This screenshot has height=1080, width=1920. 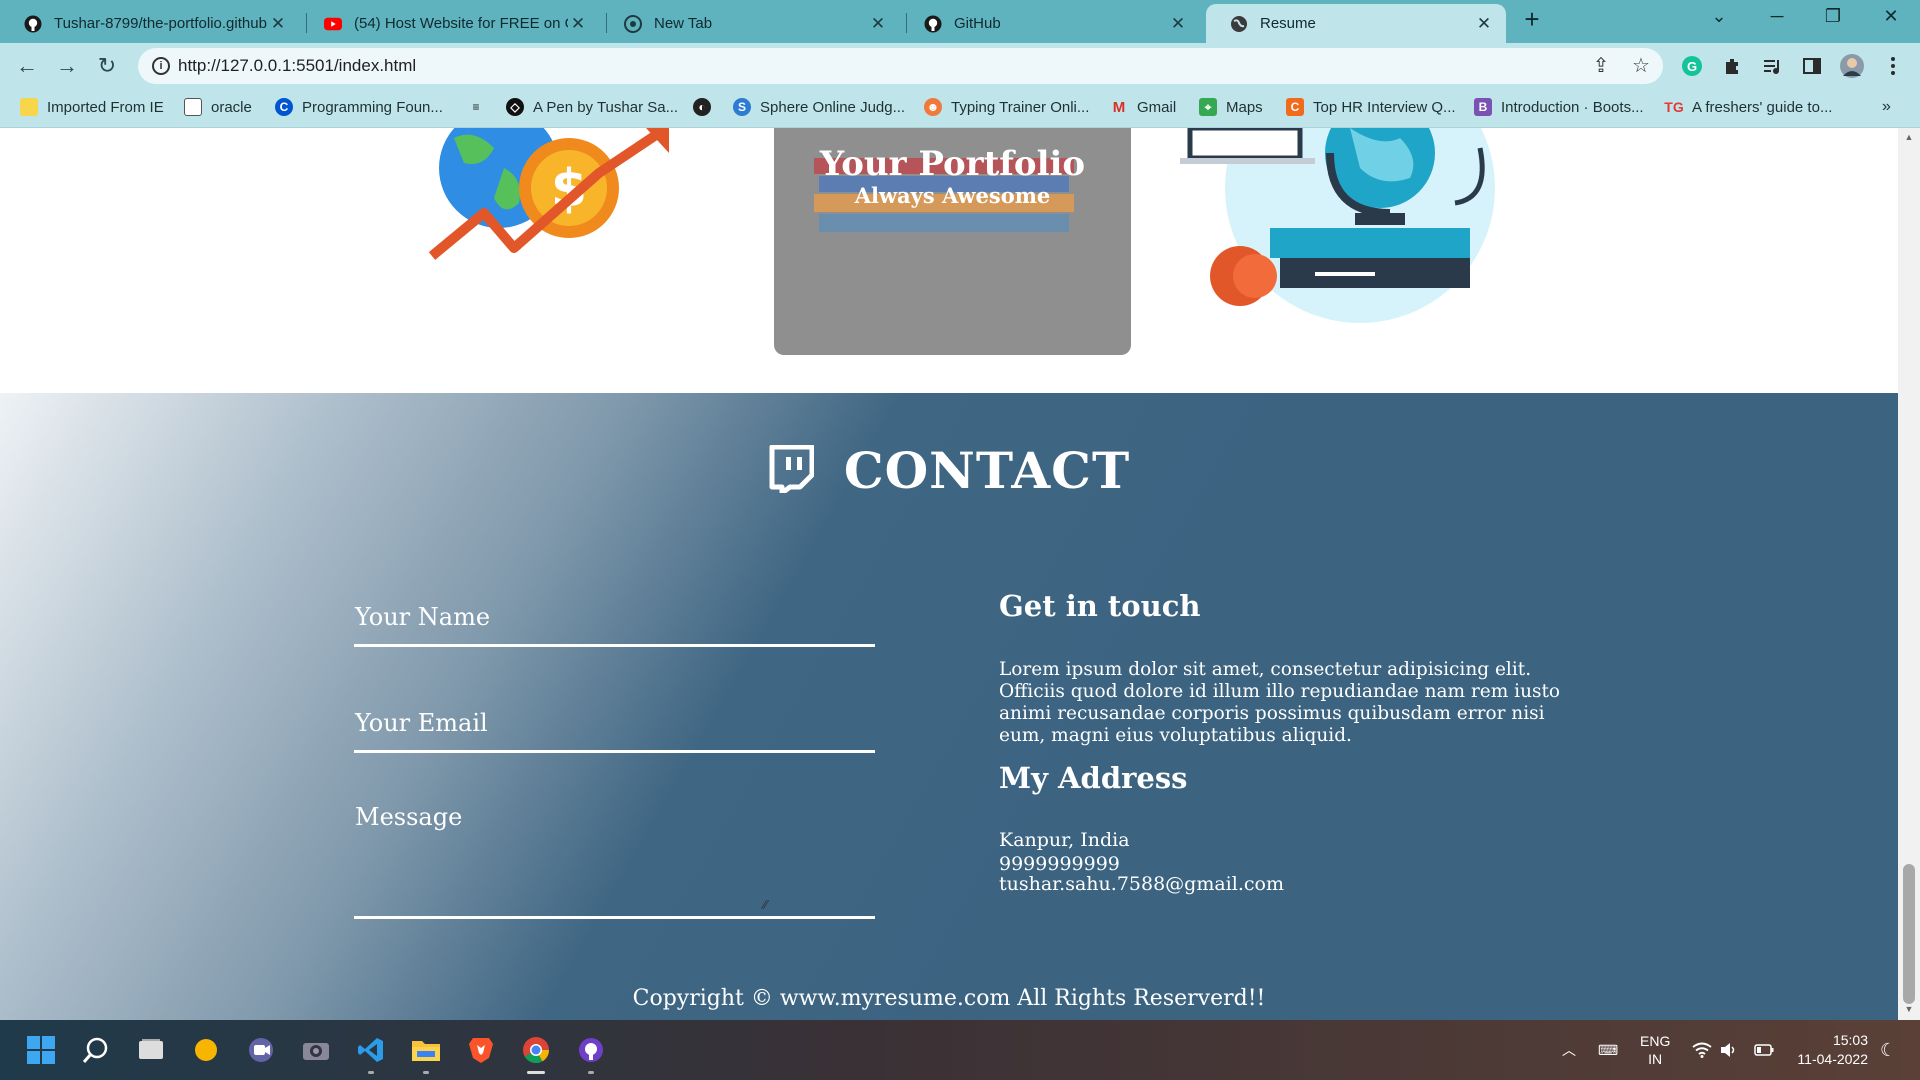 What do you see at coordinates (933, 107) in the screenshot?
I see `typing-icon: ☻` at bounding box center [933, 107].